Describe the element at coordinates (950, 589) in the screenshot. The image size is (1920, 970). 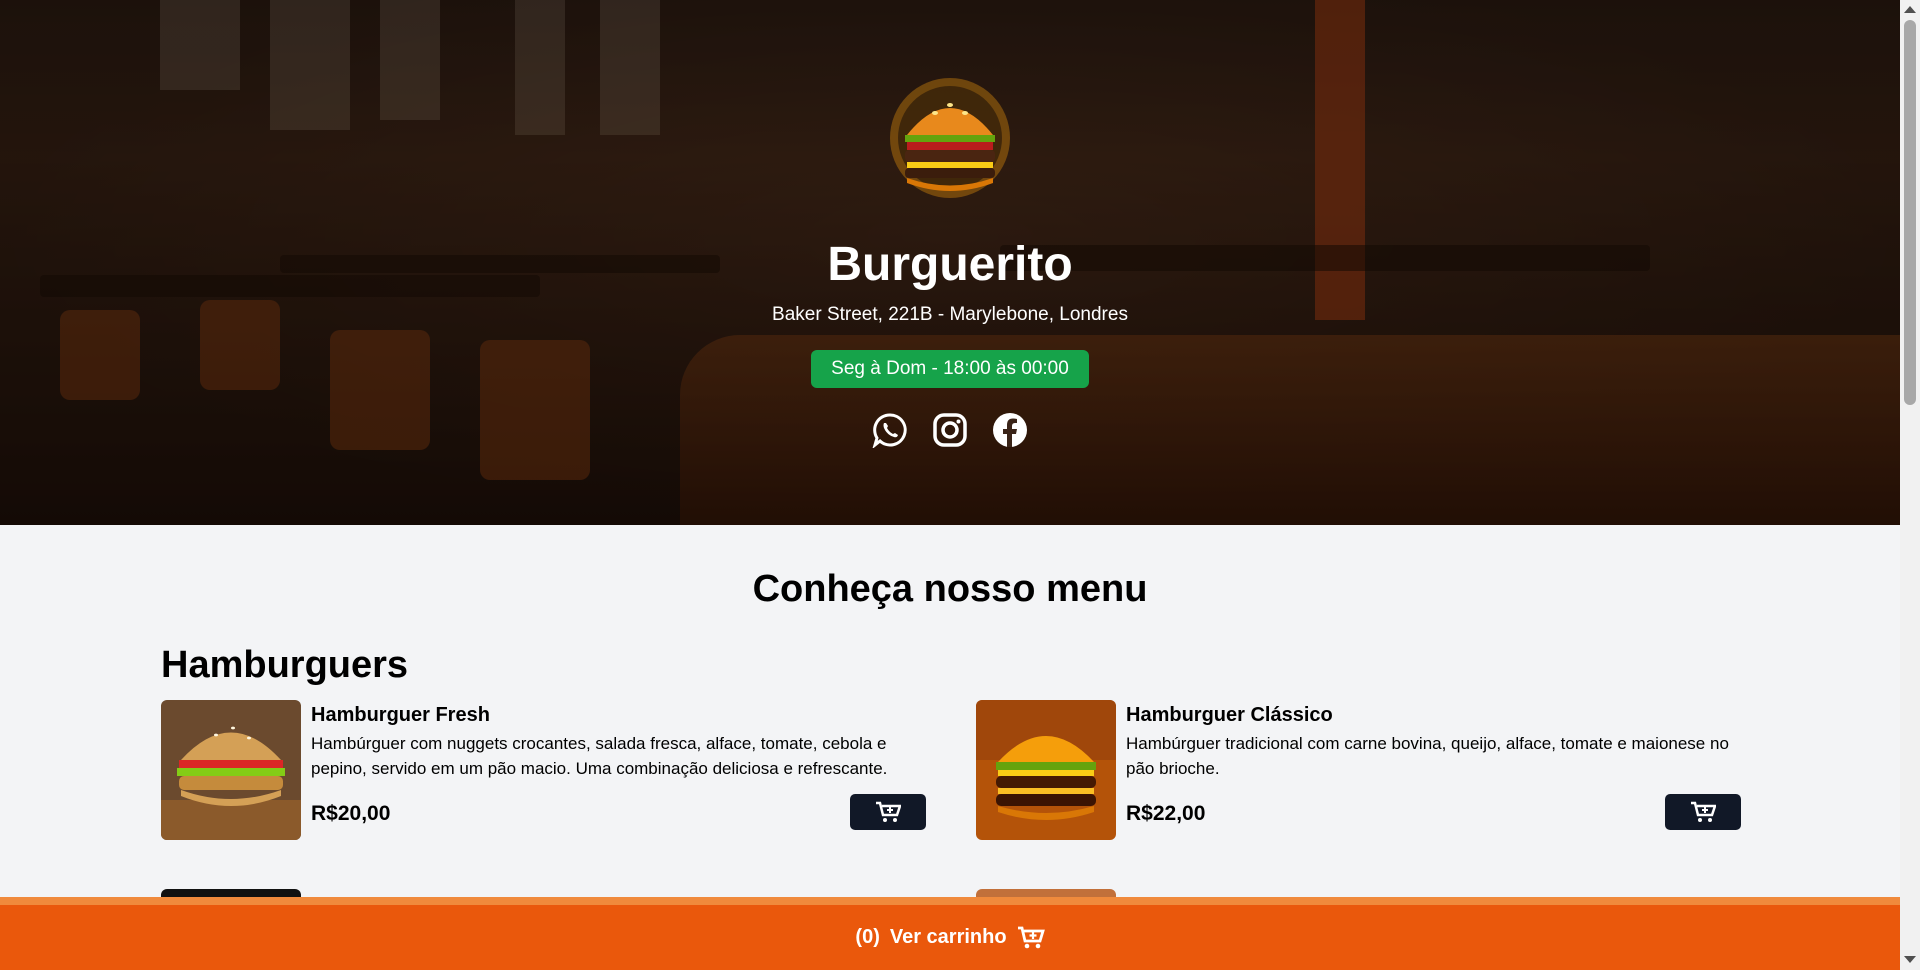
I see `menu-heading: Conheça nosso menu` at that location.